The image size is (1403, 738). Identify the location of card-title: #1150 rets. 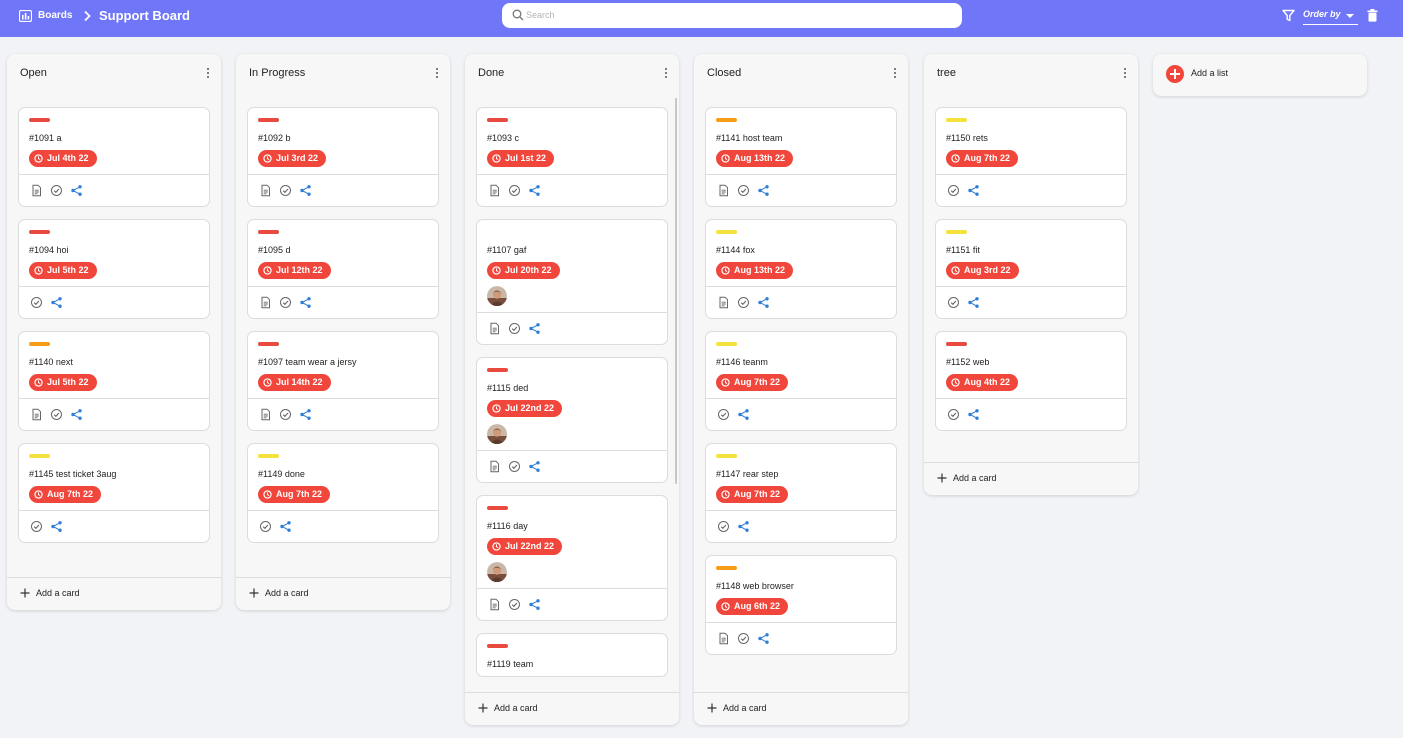
(967, 138).